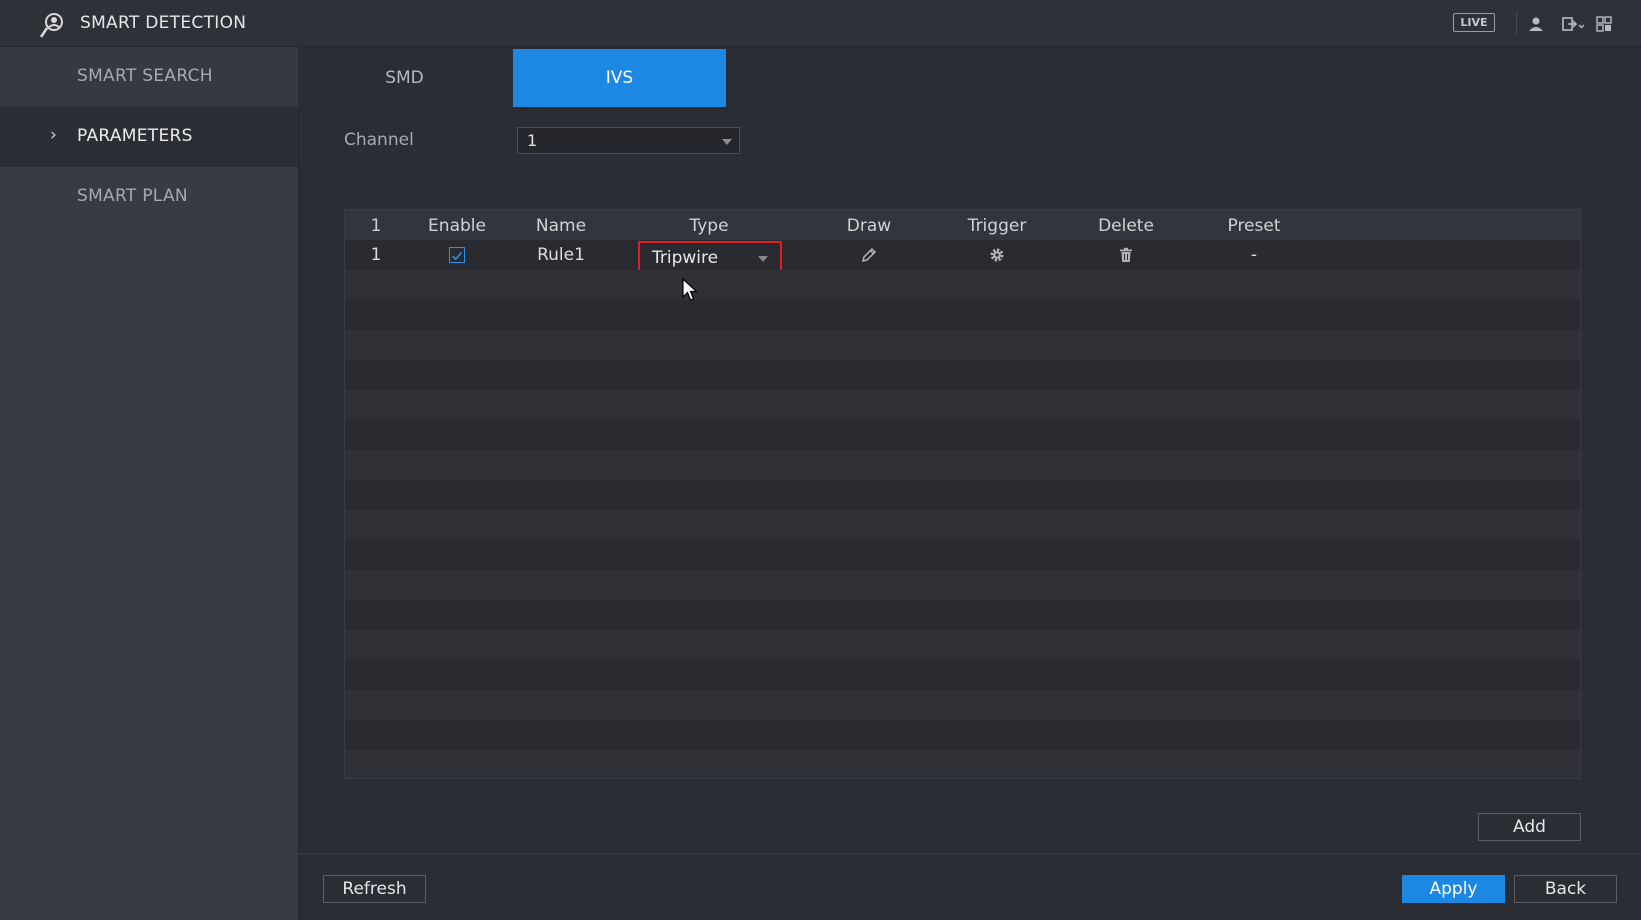 Image resolution: width=1641 pixels, height=920 pixels. Describe the element at coordinates (820, 23) in the screenshot. I see `top-bar: SMART DETECTION LIVE` at that location.